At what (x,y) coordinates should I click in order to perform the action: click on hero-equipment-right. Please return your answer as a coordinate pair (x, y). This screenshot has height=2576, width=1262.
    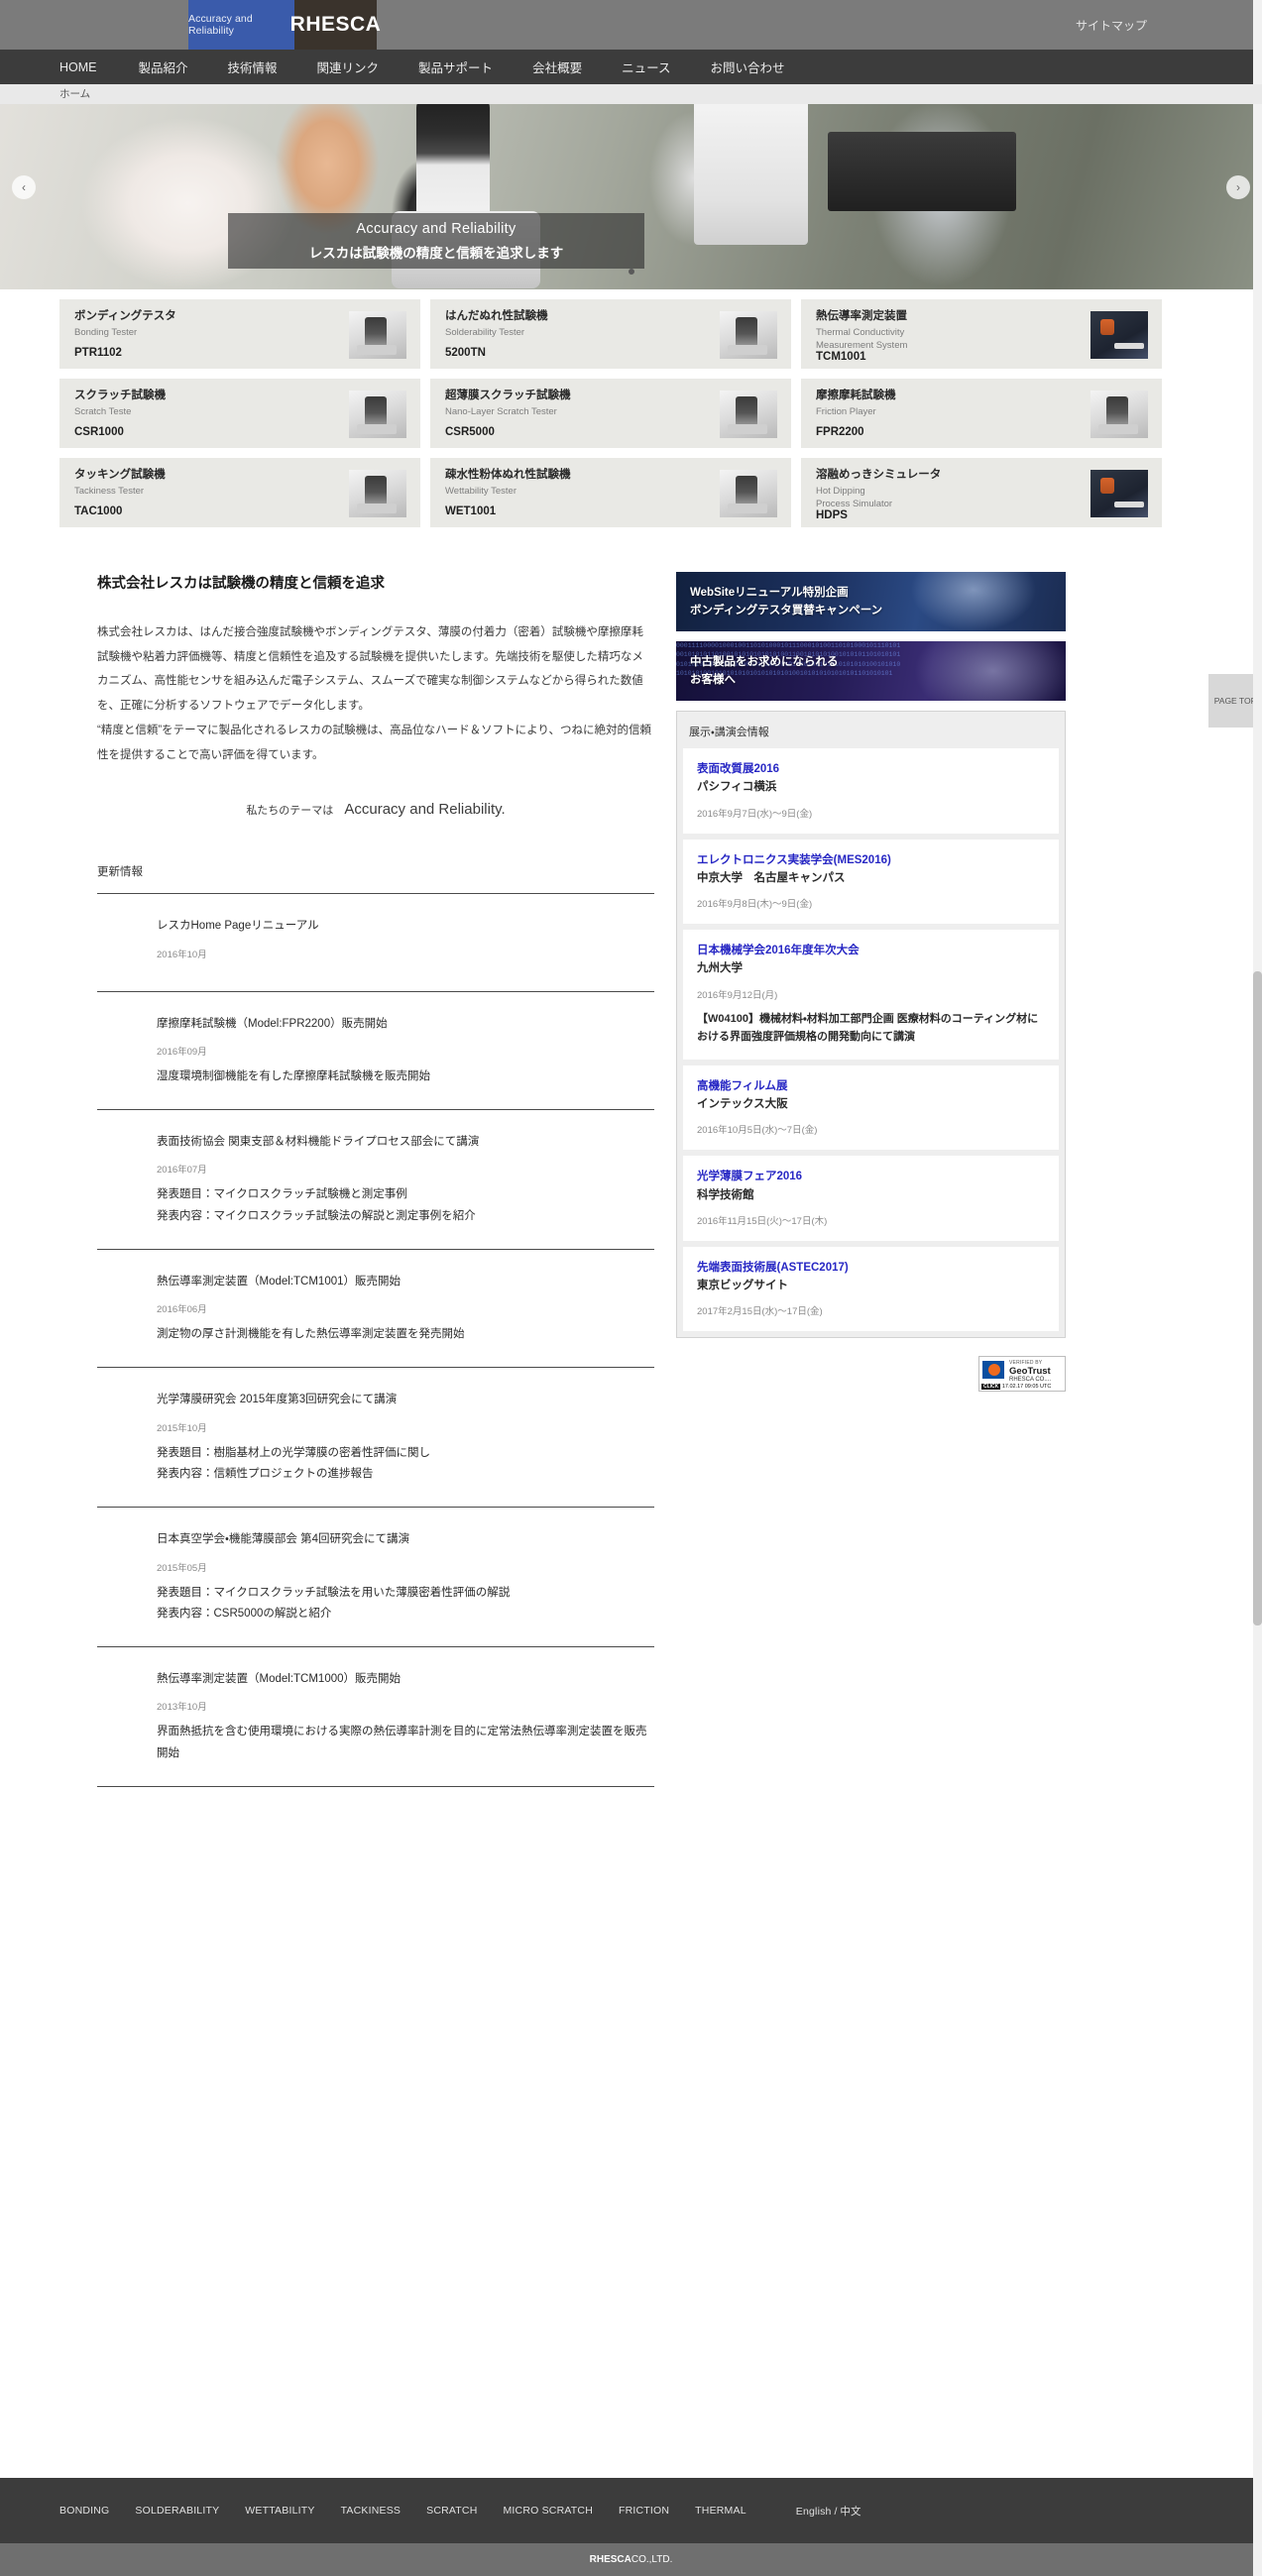
    Looking at the image, I should click on (922, 171).